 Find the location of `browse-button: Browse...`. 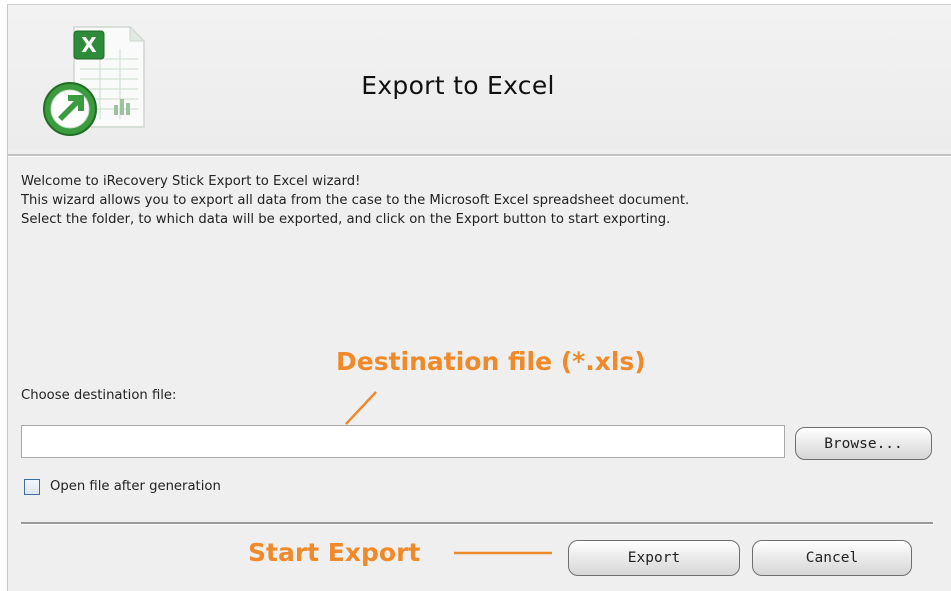

browse-button: Browse... is located at coordinates (863, 443).